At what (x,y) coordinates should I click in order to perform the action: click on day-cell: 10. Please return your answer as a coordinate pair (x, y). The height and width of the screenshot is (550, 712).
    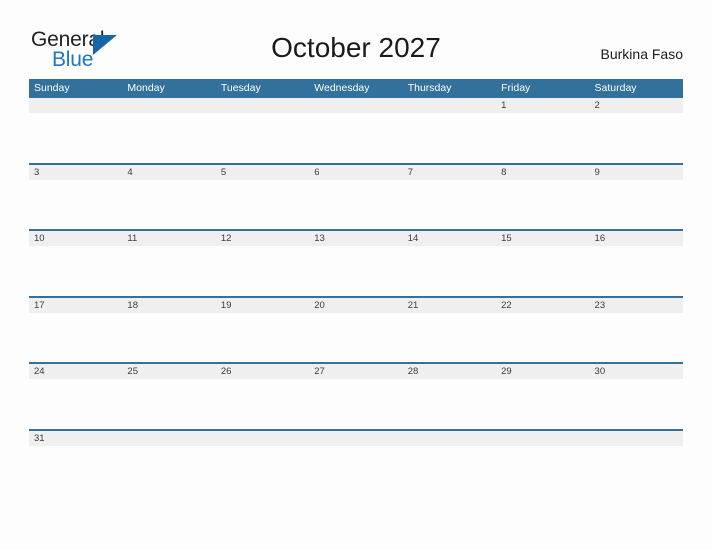
    Looking at the image, I should click on (75, 238).